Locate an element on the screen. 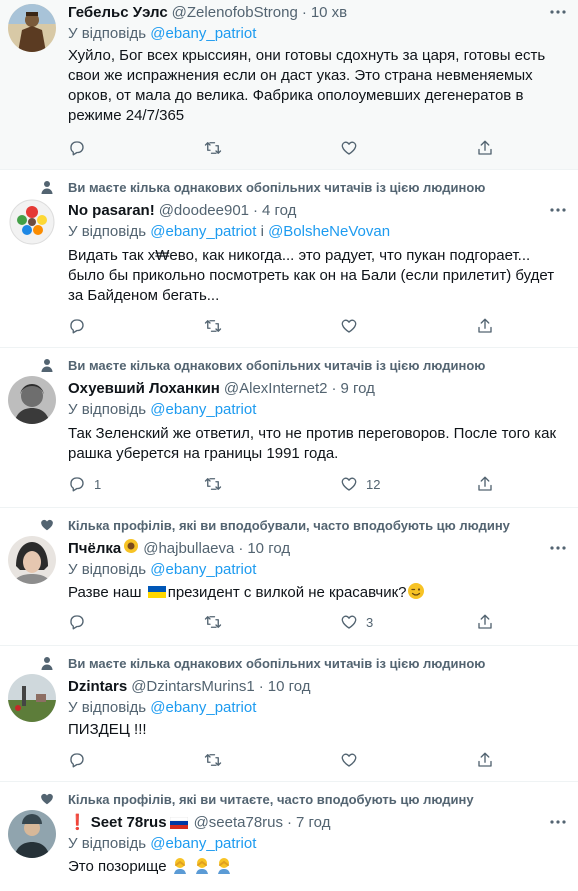 The width and height of the screenshot is (578, 891). author-name: Seet 78rus is located at coordinates (129, 822).